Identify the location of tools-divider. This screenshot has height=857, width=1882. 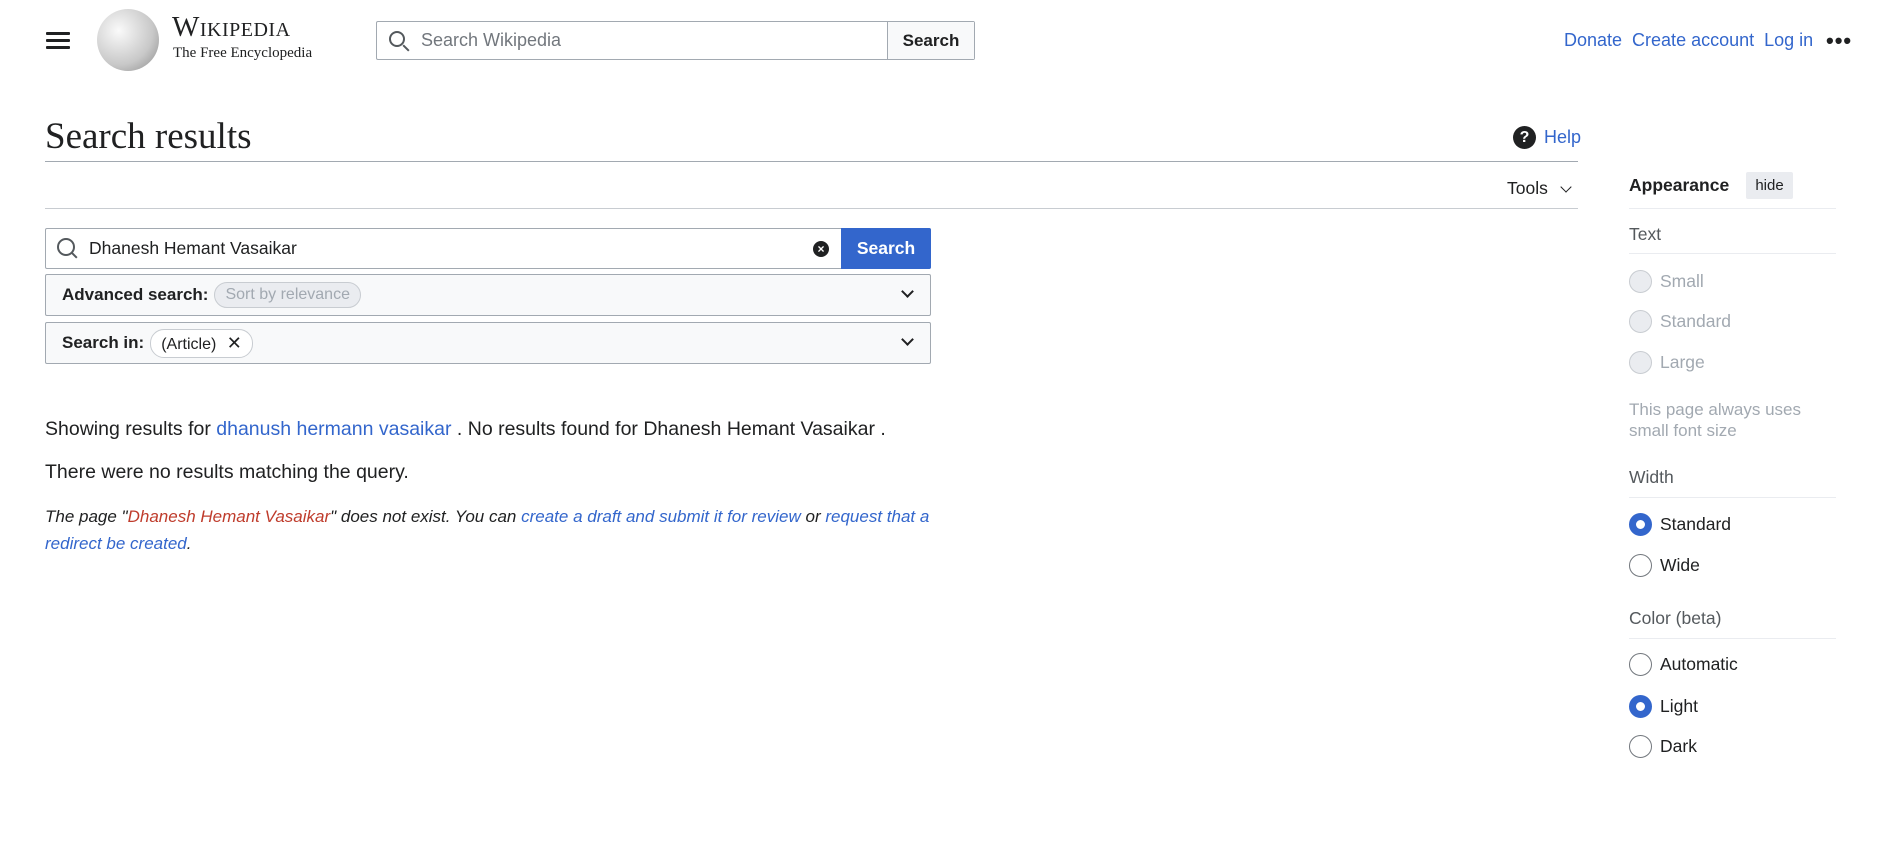
(811, 208).